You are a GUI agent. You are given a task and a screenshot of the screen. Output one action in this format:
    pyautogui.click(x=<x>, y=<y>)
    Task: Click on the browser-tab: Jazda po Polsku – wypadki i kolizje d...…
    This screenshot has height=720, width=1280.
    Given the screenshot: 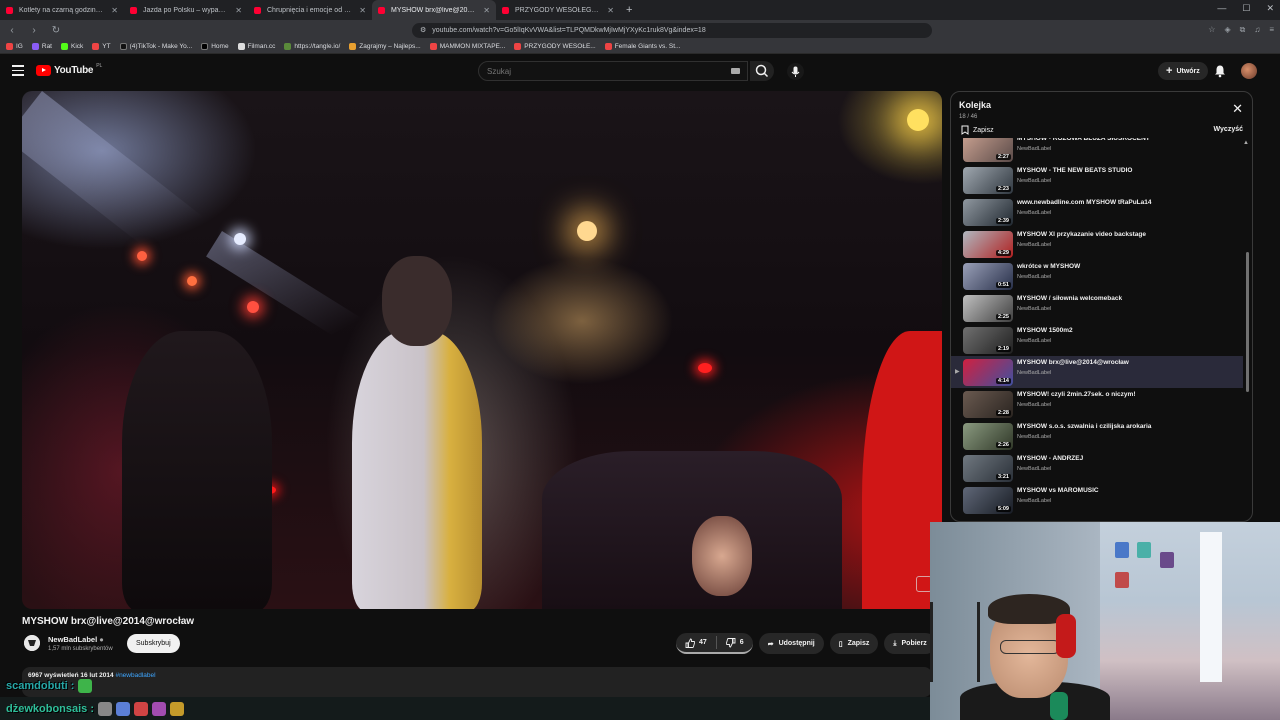 What is the action you would take?
    pyautogui.click(x=186, y=10)
    